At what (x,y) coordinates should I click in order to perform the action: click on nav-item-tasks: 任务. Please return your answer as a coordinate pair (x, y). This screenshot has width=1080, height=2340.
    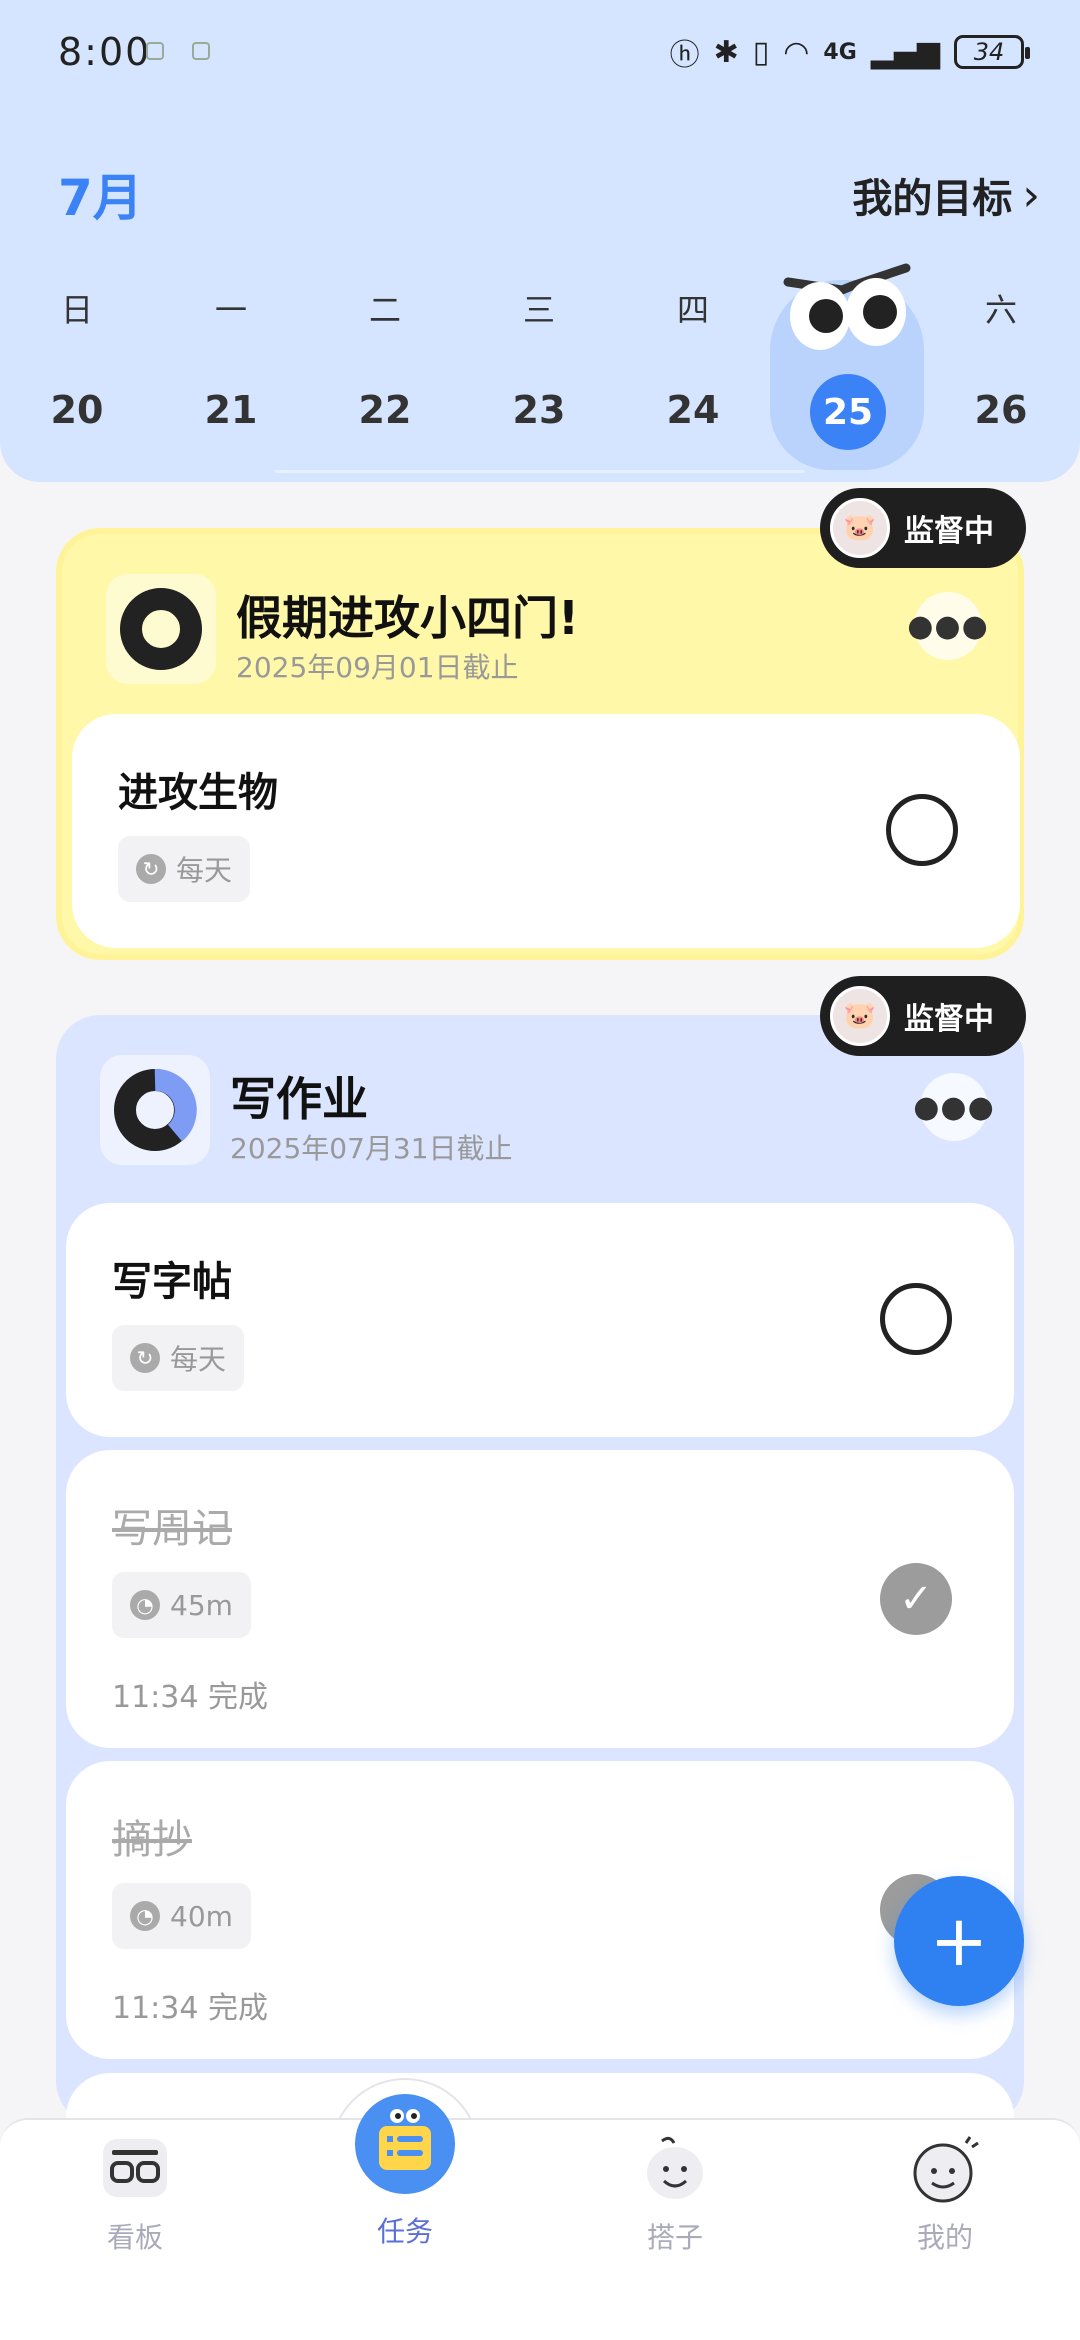
    Looking at the image, I should click on (405, 2171).